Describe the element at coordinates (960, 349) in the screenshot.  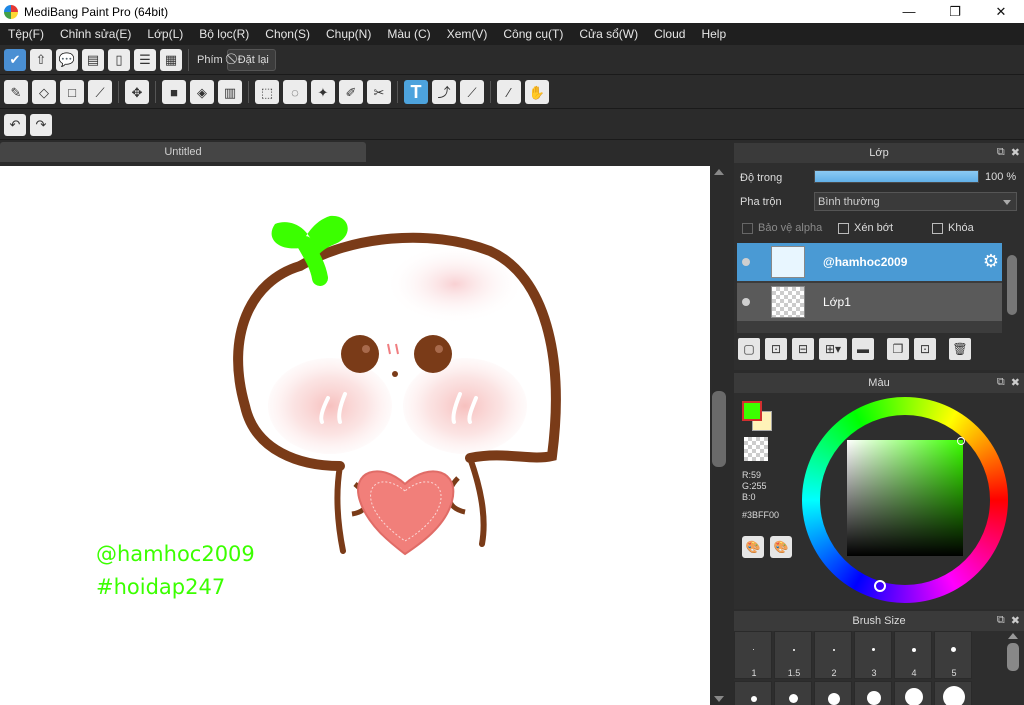
I see `trash-icon: 🗑` at that location.